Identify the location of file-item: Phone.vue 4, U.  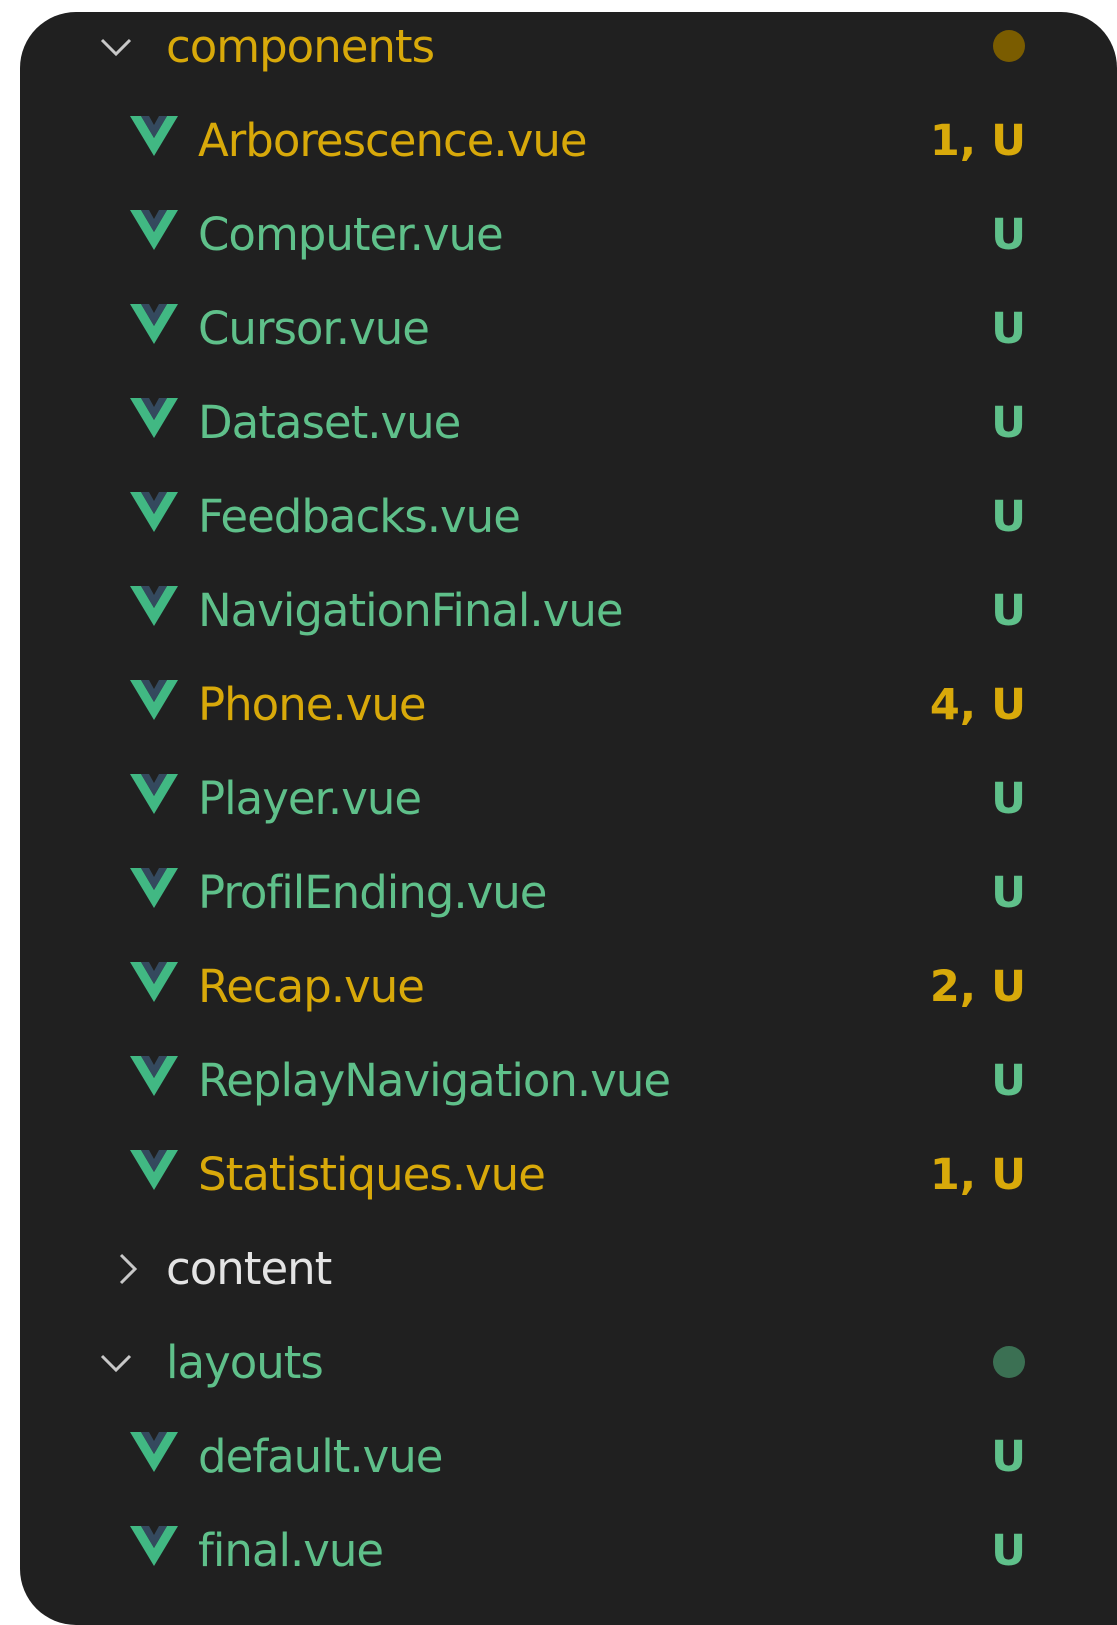
(568, 705).